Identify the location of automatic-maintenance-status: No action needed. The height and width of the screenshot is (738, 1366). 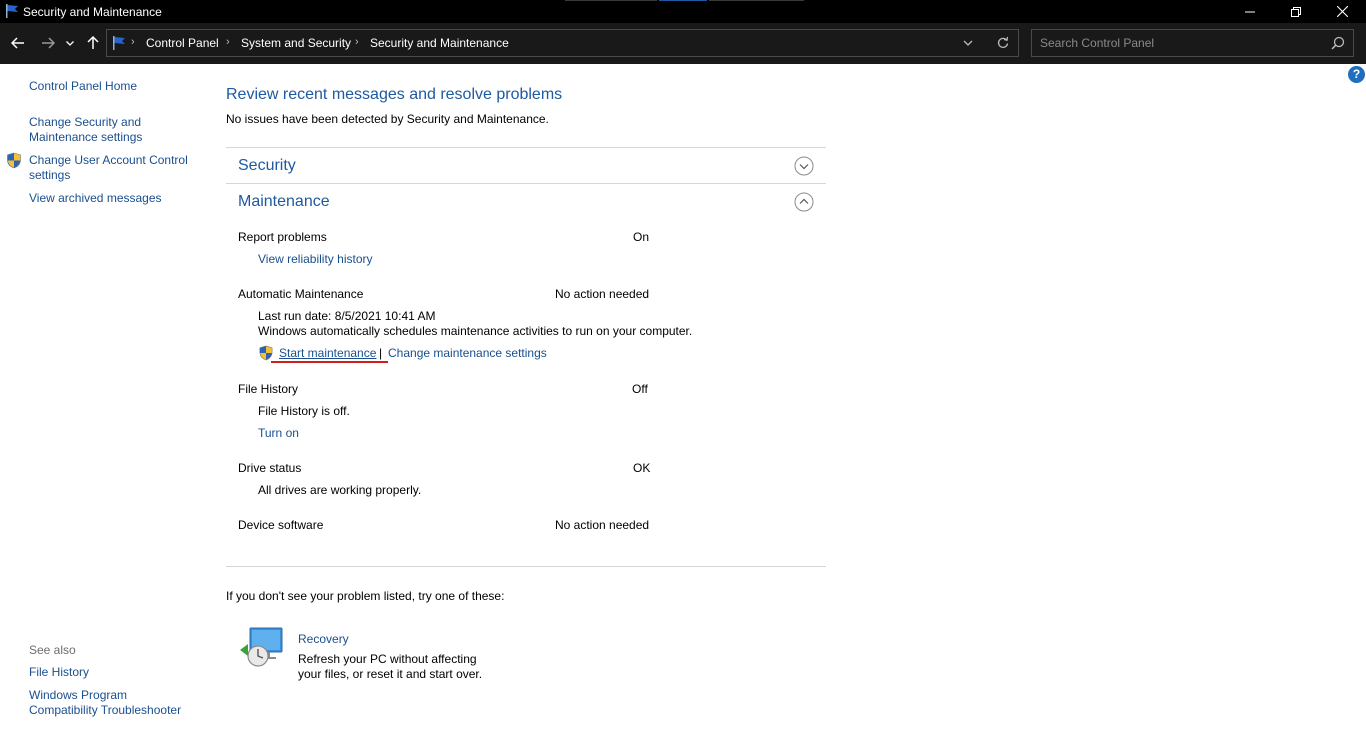
(602, 294).